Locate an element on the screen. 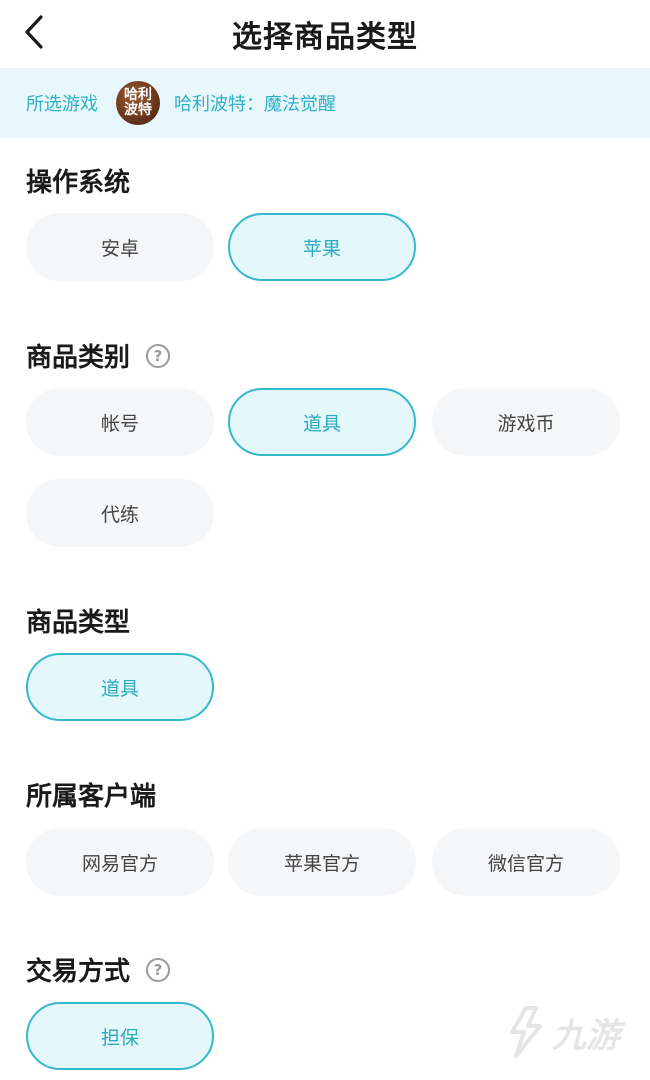 This screenshot has width=650, height=1080. watermark: 九游 is located at coordinates (561, 1032).